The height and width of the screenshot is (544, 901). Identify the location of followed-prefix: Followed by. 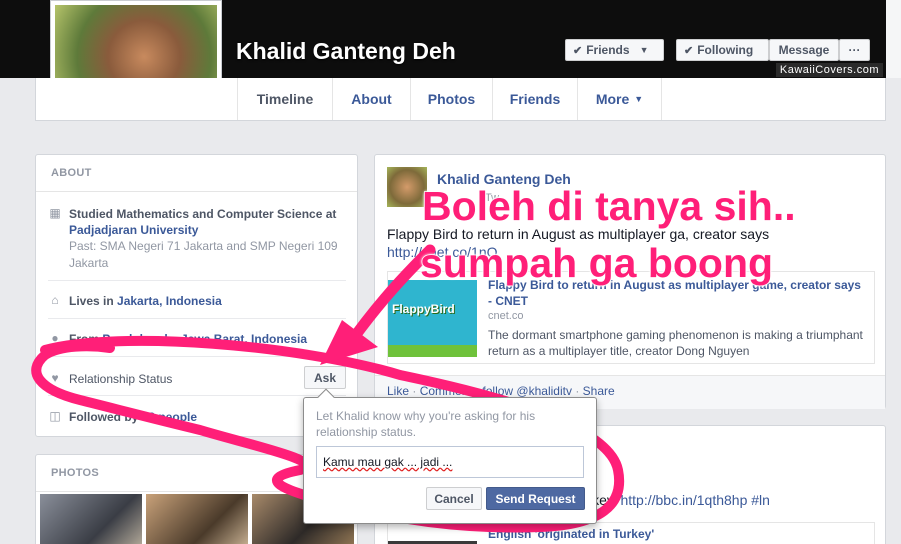
(105, 417).